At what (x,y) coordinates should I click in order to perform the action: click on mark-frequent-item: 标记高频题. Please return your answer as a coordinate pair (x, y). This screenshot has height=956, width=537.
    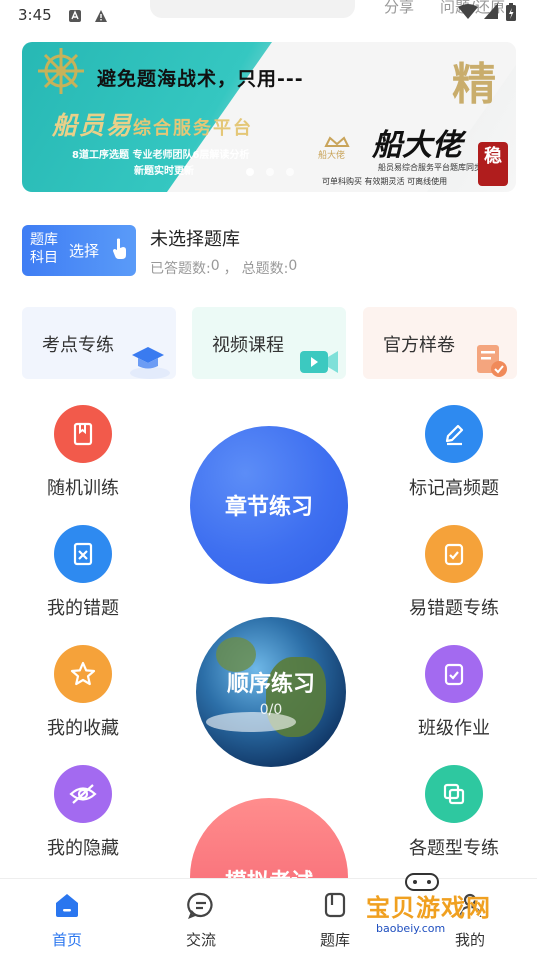
    Looking at the image, I should click on (454, 452).